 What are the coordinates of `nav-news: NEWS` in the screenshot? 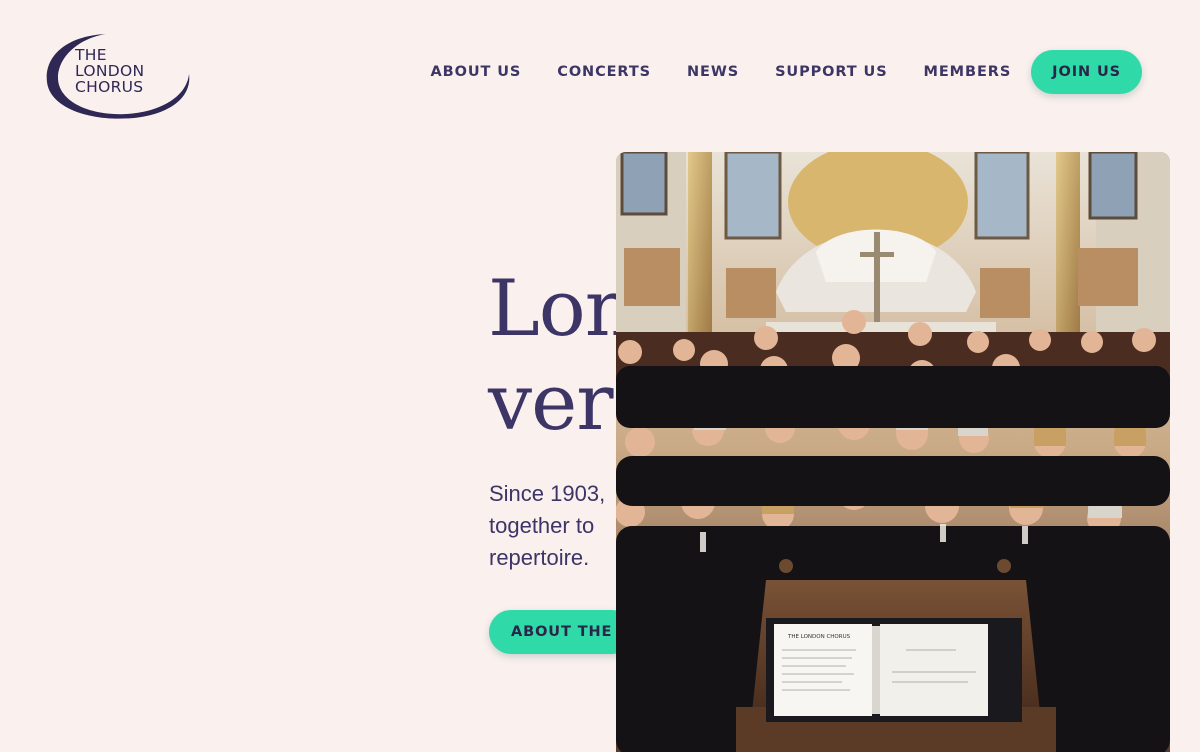 It's located at (713, 72).